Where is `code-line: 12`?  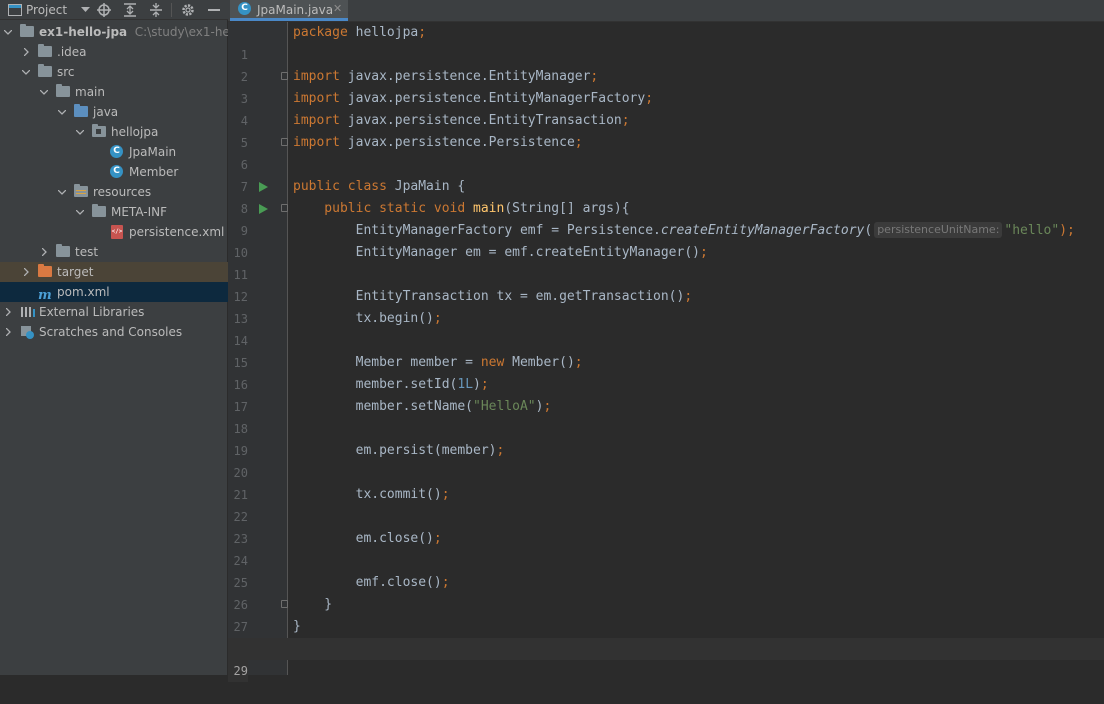
code-line: 12 is located at coordinates (666, 284).